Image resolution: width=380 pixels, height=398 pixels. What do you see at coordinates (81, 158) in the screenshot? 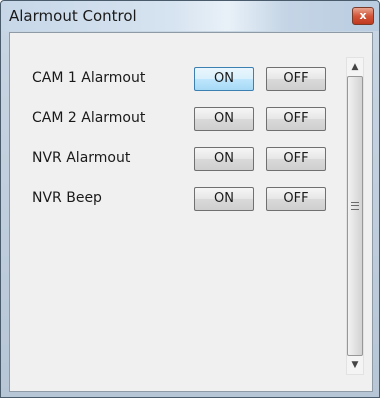
I see `nvr-alarmout-label: NVR Alarmout` at bounding box center [81, 158].